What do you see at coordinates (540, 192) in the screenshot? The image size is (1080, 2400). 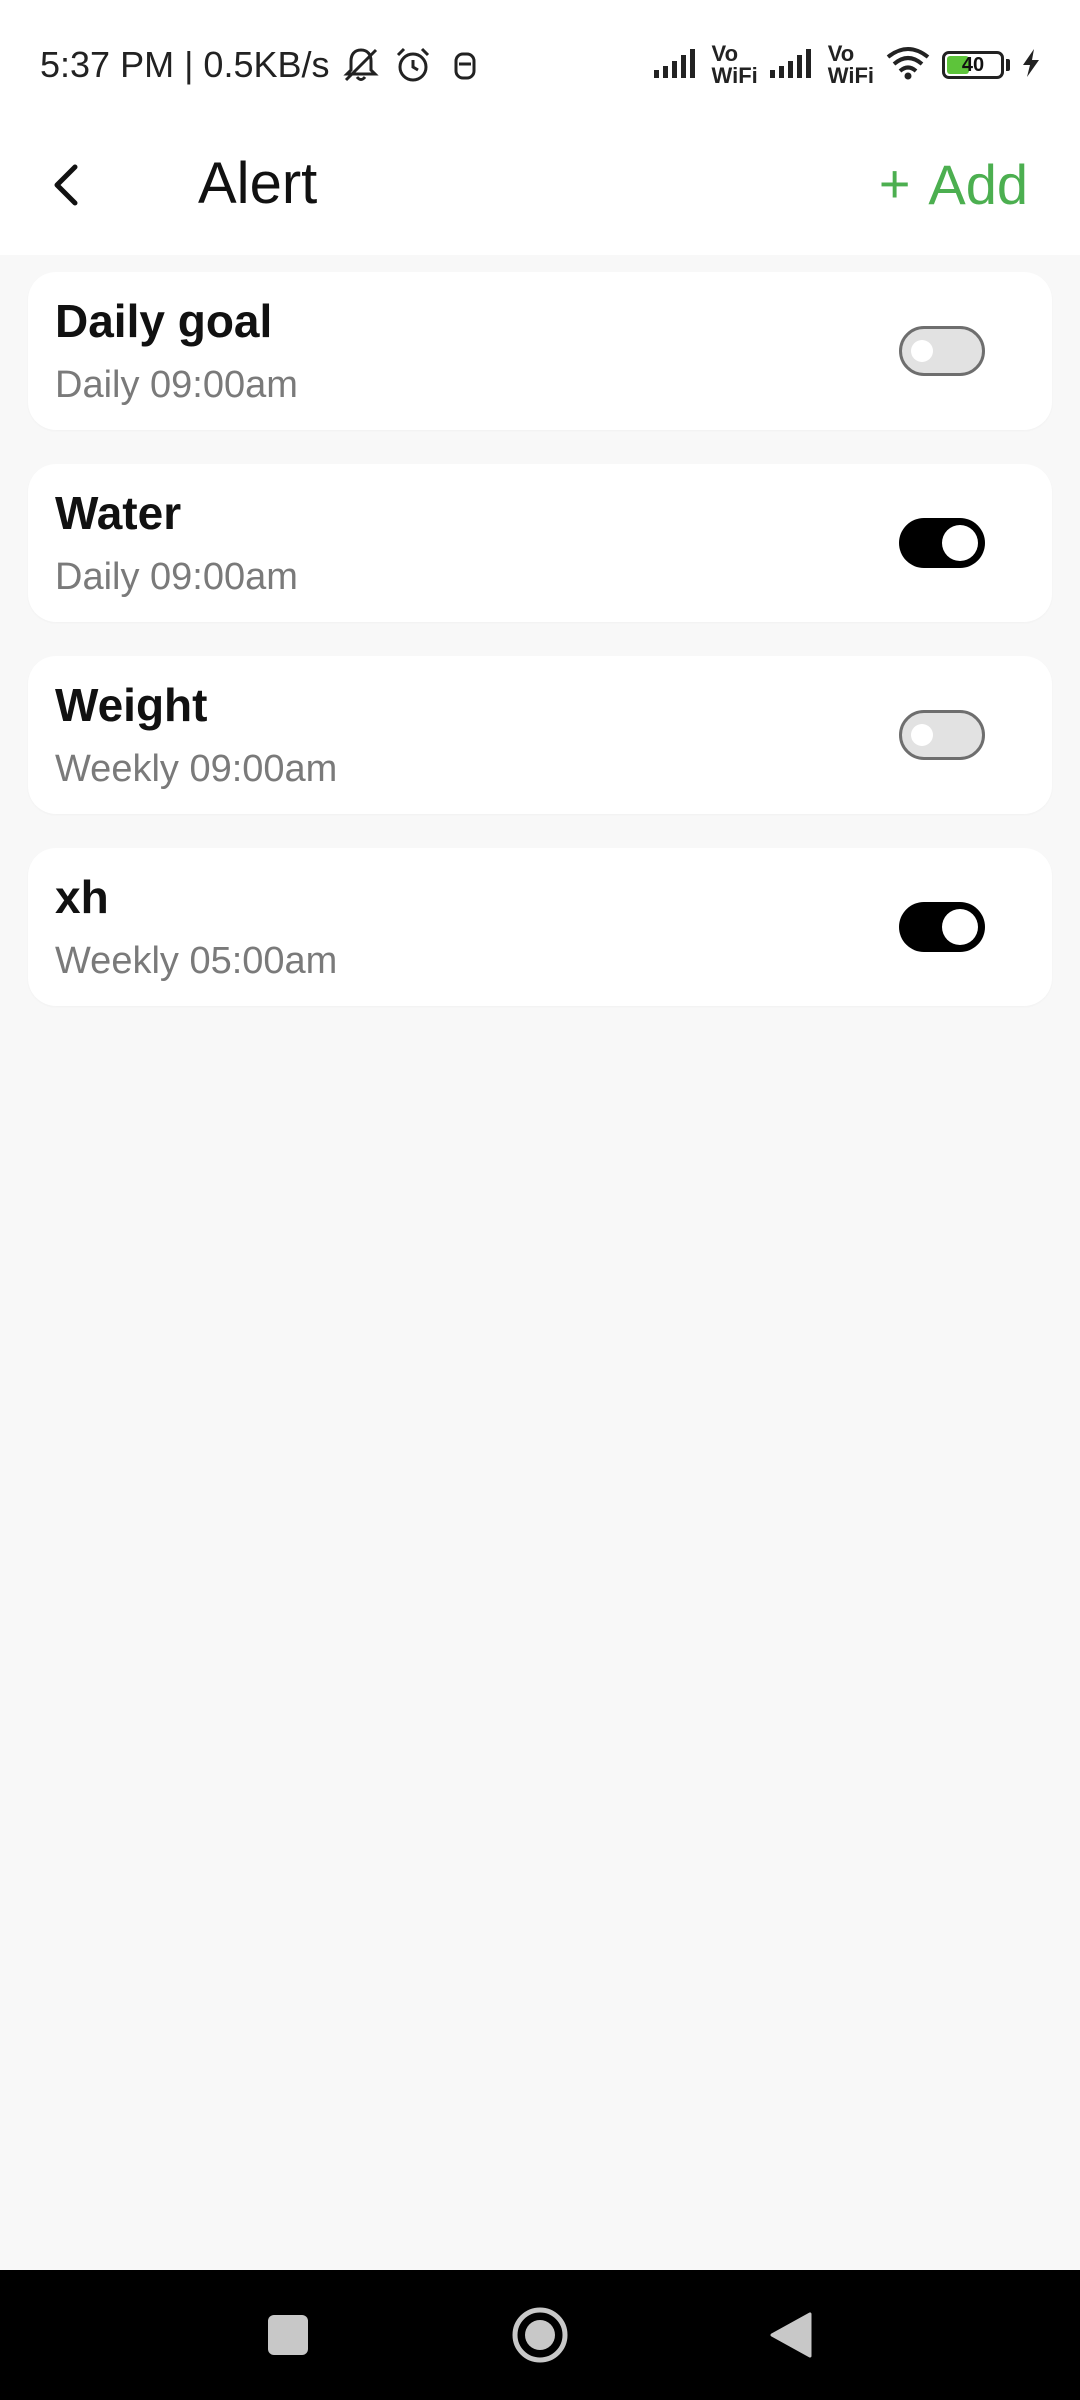 I see `app-header: Alert + Add` at bounding box center [540, 192].